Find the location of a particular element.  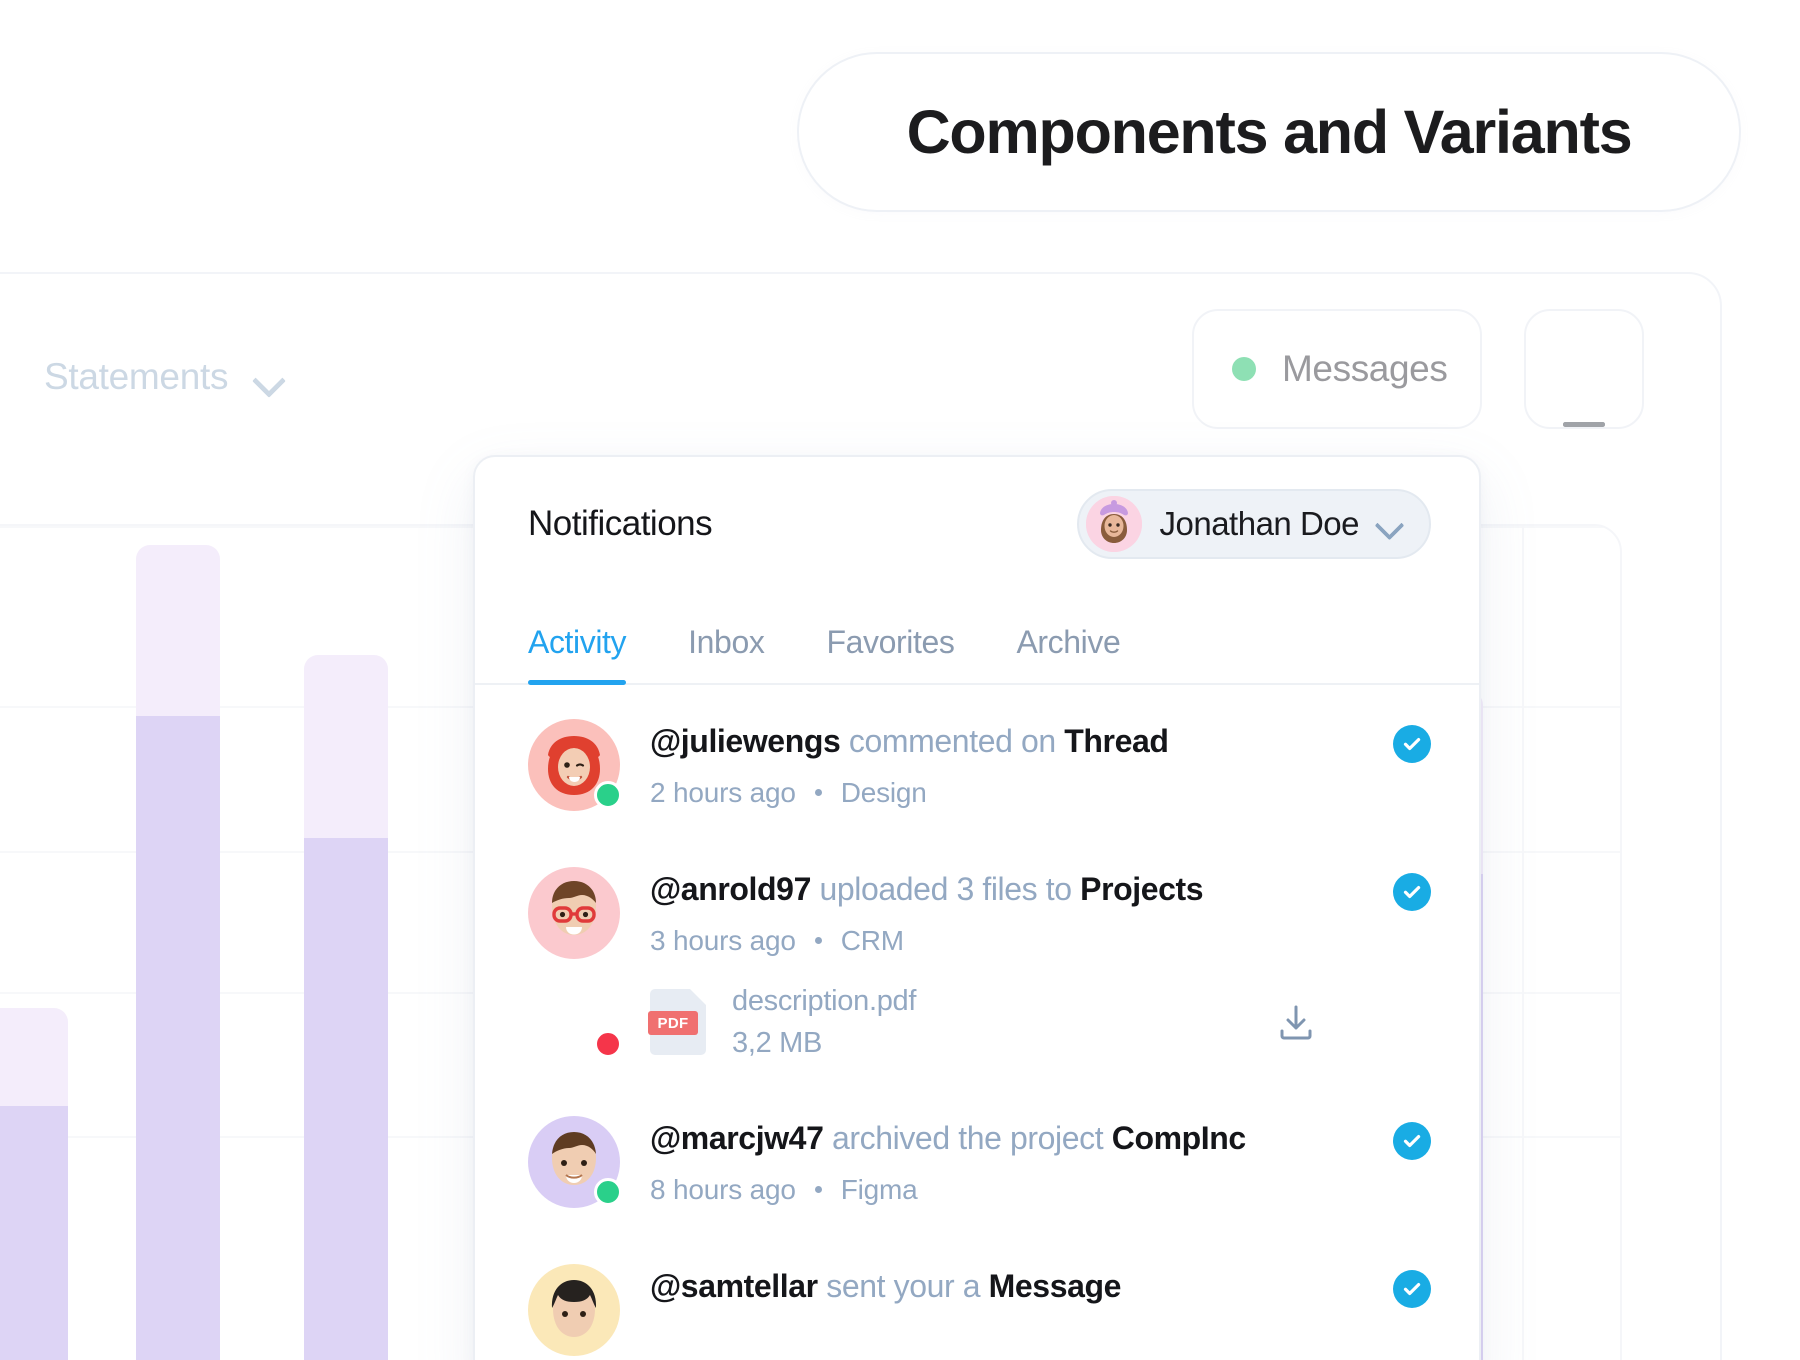

statements-dropdown: Statements is located at coordinates (164, 377).